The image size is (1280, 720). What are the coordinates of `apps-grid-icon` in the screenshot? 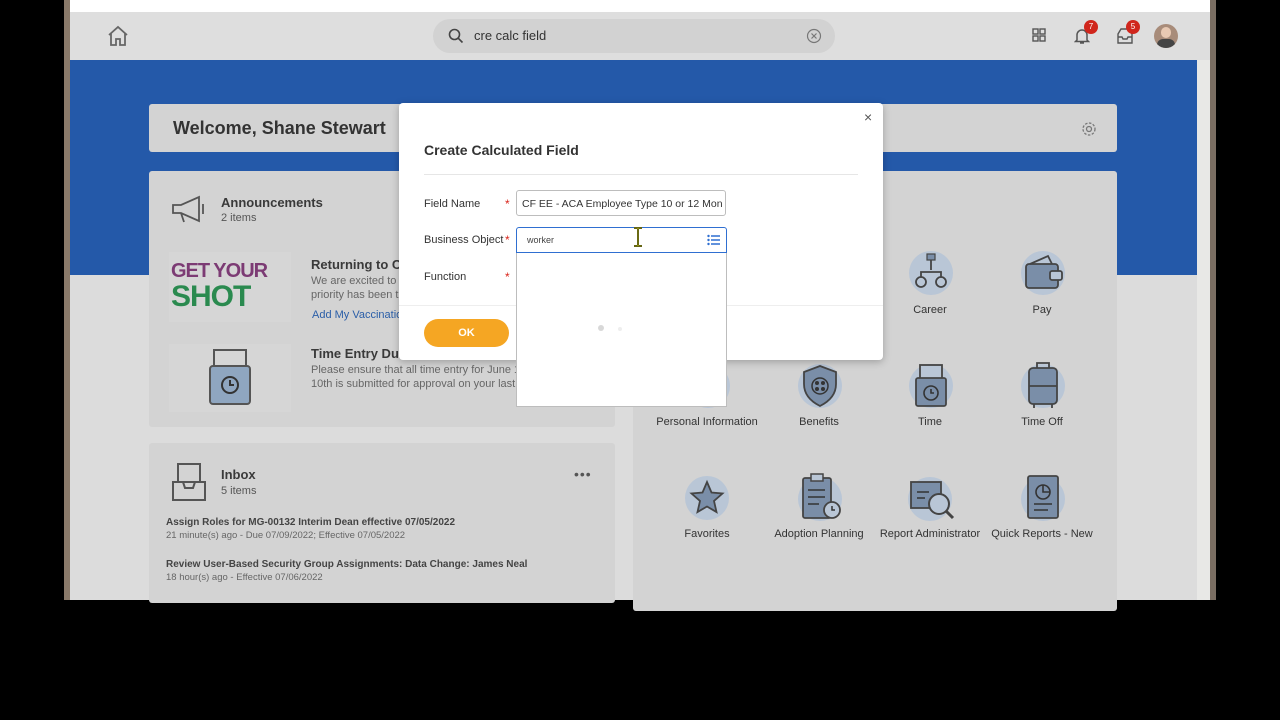 It's located at (1039, 35).